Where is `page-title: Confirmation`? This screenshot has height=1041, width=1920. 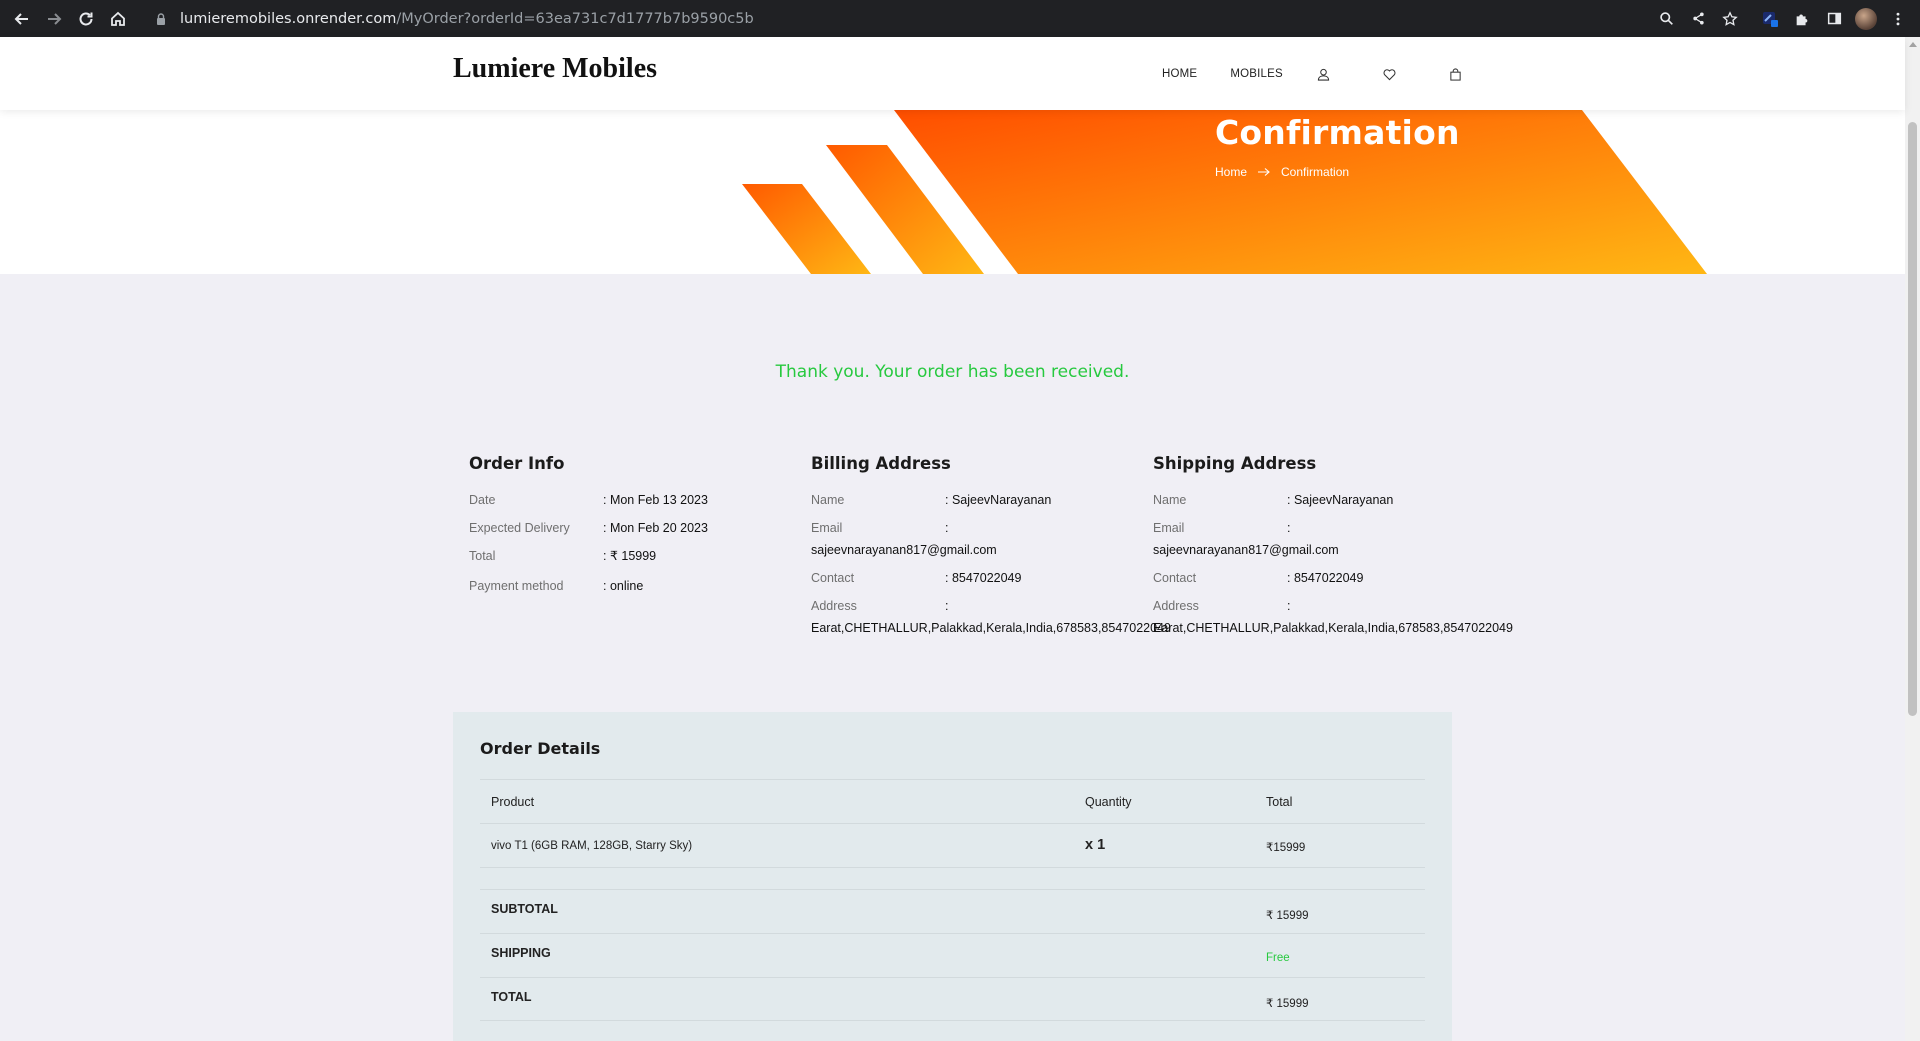
page-title: Confirmation is located at coordinates (1337, 132).